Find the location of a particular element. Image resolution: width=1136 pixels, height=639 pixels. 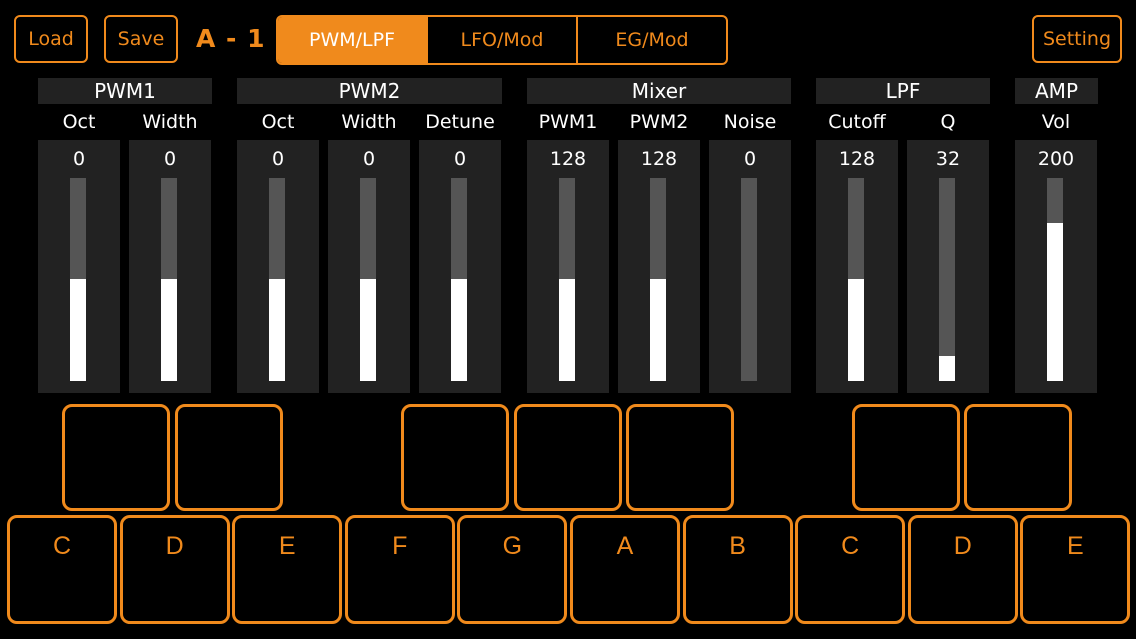

load-button: Load is located at coordinates (51, 39).